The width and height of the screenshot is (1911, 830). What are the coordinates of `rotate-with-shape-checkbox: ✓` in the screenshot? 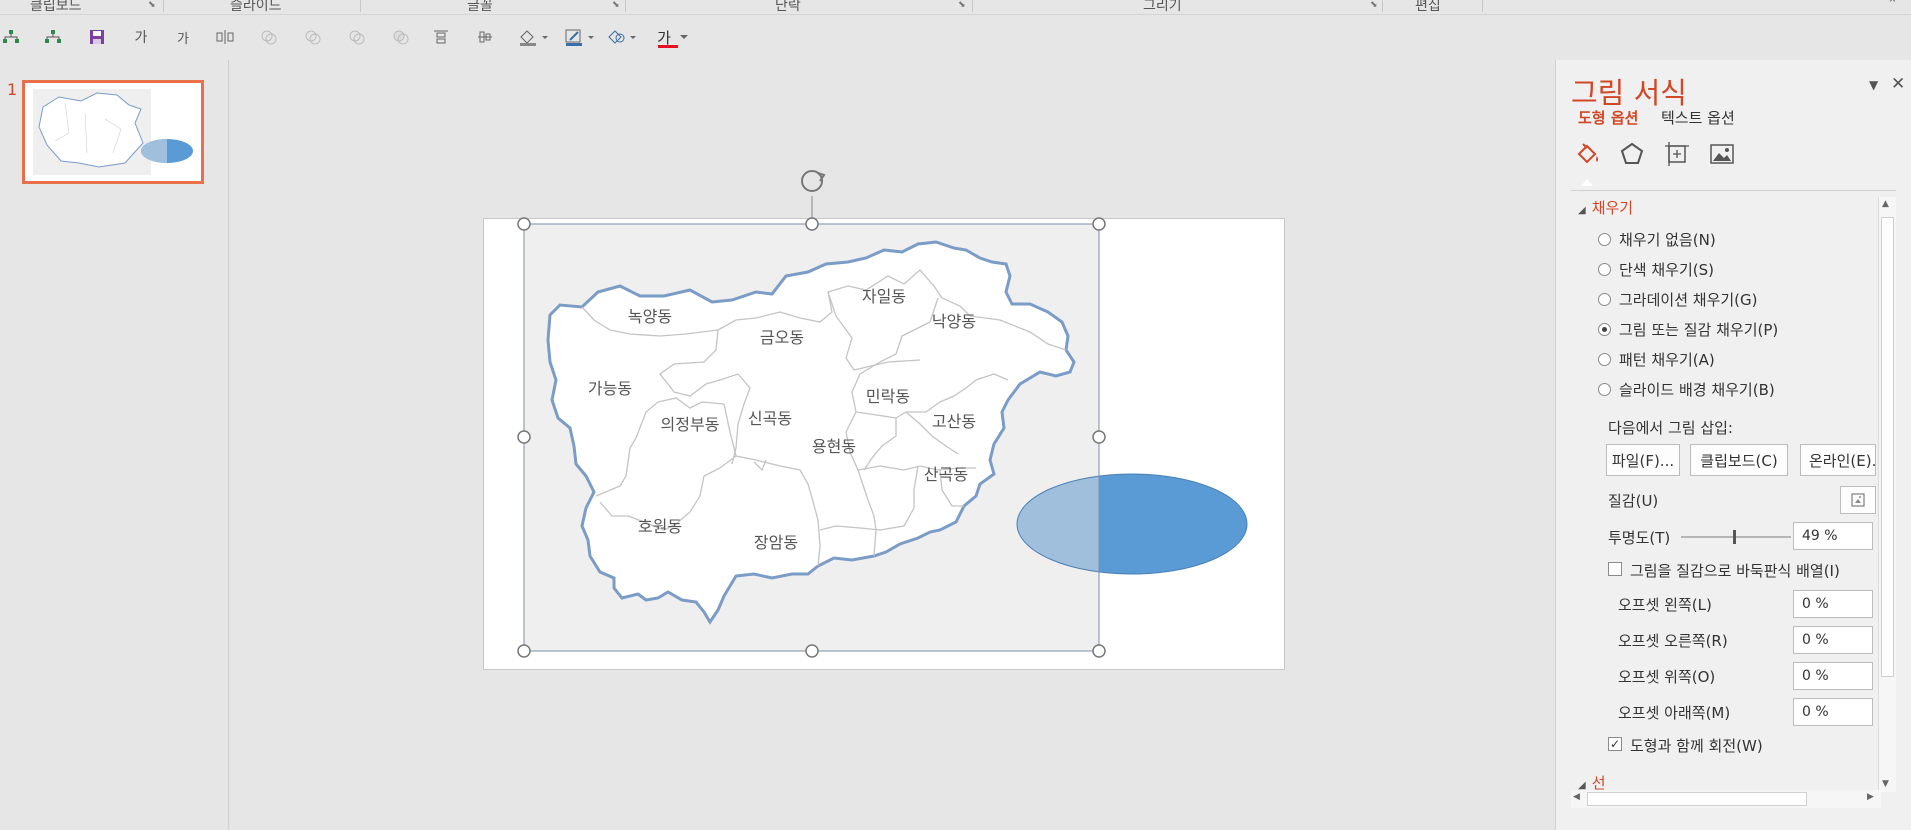 It's located at (1615, 744).